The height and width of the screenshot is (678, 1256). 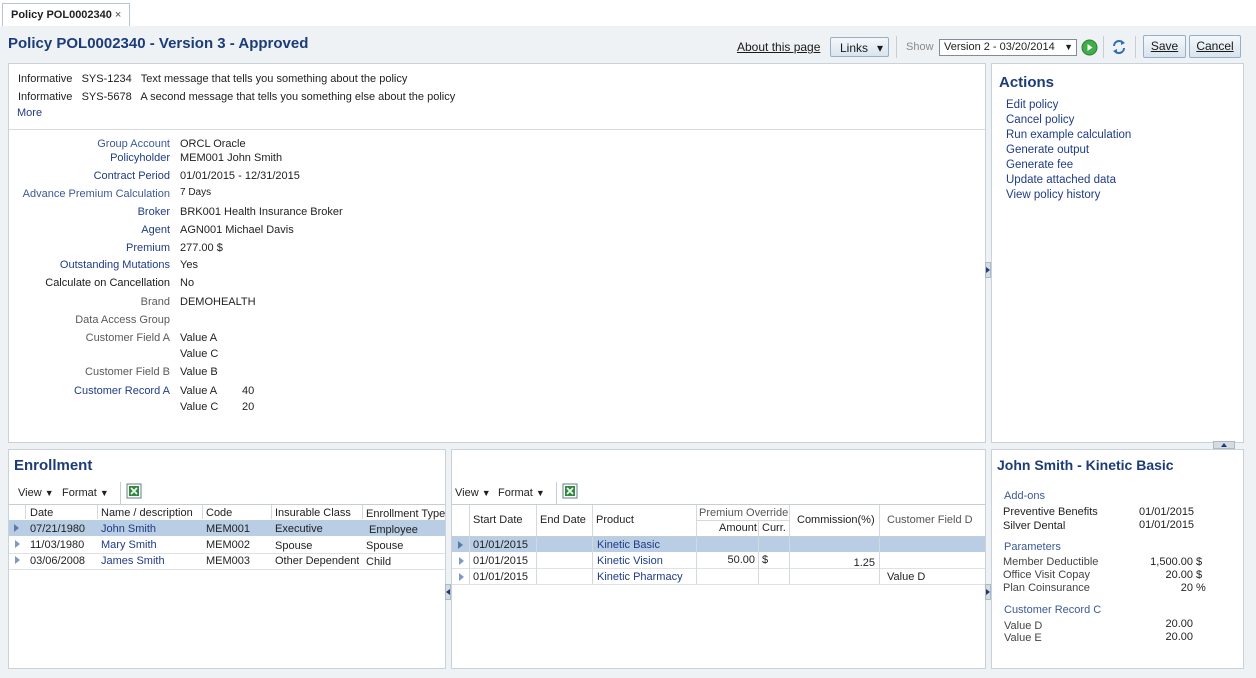 What do you see at coordinates (778, 47) in the screenshot?
I see `about-page-link: About this page` at bounding box center [778, 47].